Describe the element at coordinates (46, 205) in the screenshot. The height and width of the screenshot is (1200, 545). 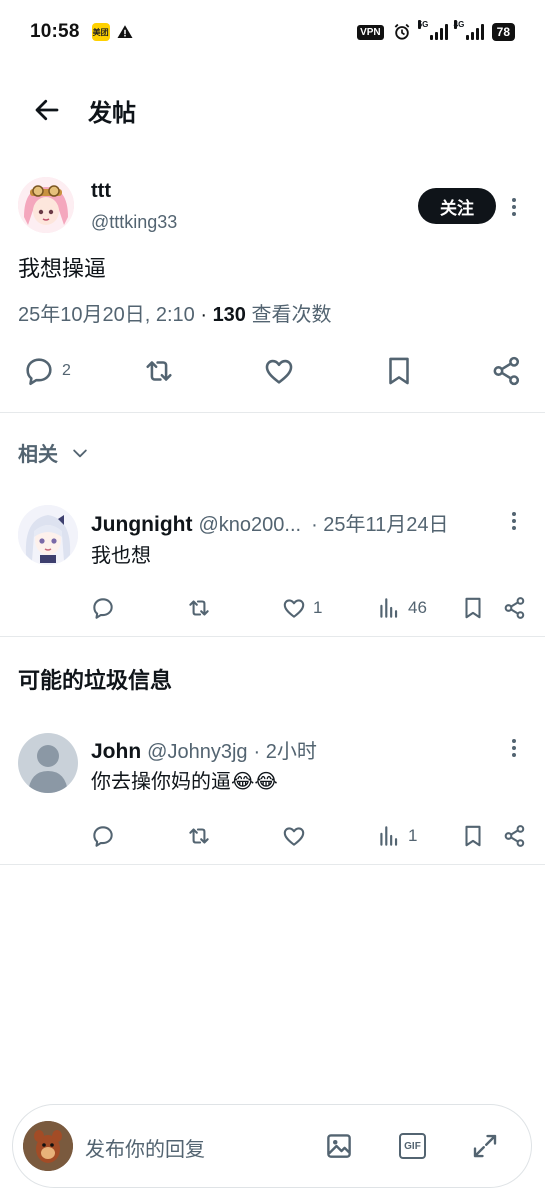
I see `post-author-avatar` at that location.